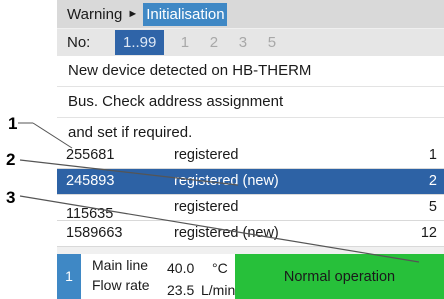 The image size is (444, 299). Describe the element at coordinates (11, 159) in the screenshot. I see `callout-label: 2` at that location.